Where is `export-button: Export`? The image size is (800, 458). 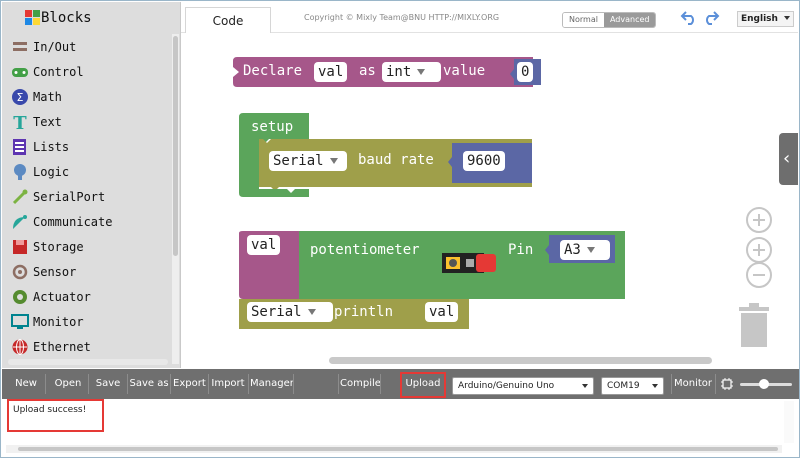 export-button: Export is located at coordinates (189, 384).